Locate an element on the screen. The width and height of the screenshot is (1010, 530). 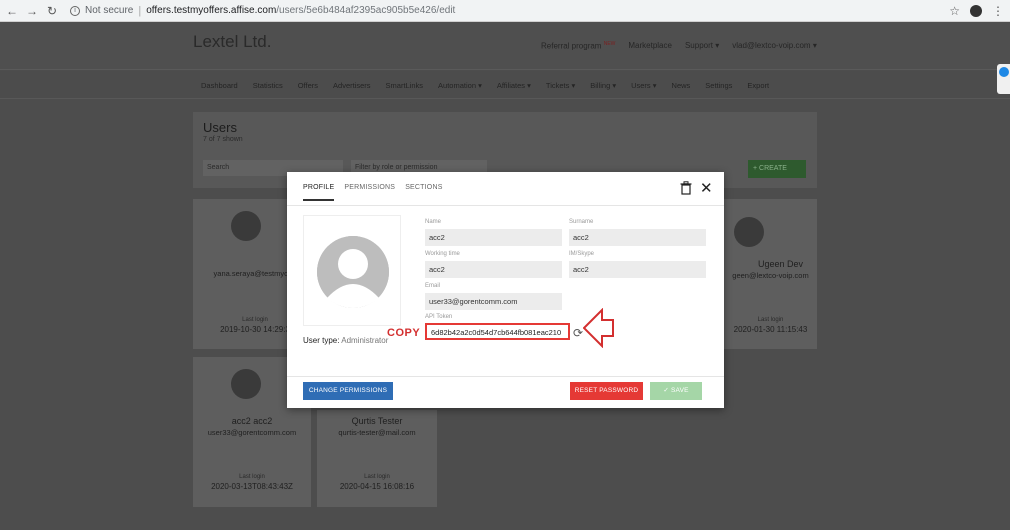
im-field: acc2 is located at coordinates (637, 269).